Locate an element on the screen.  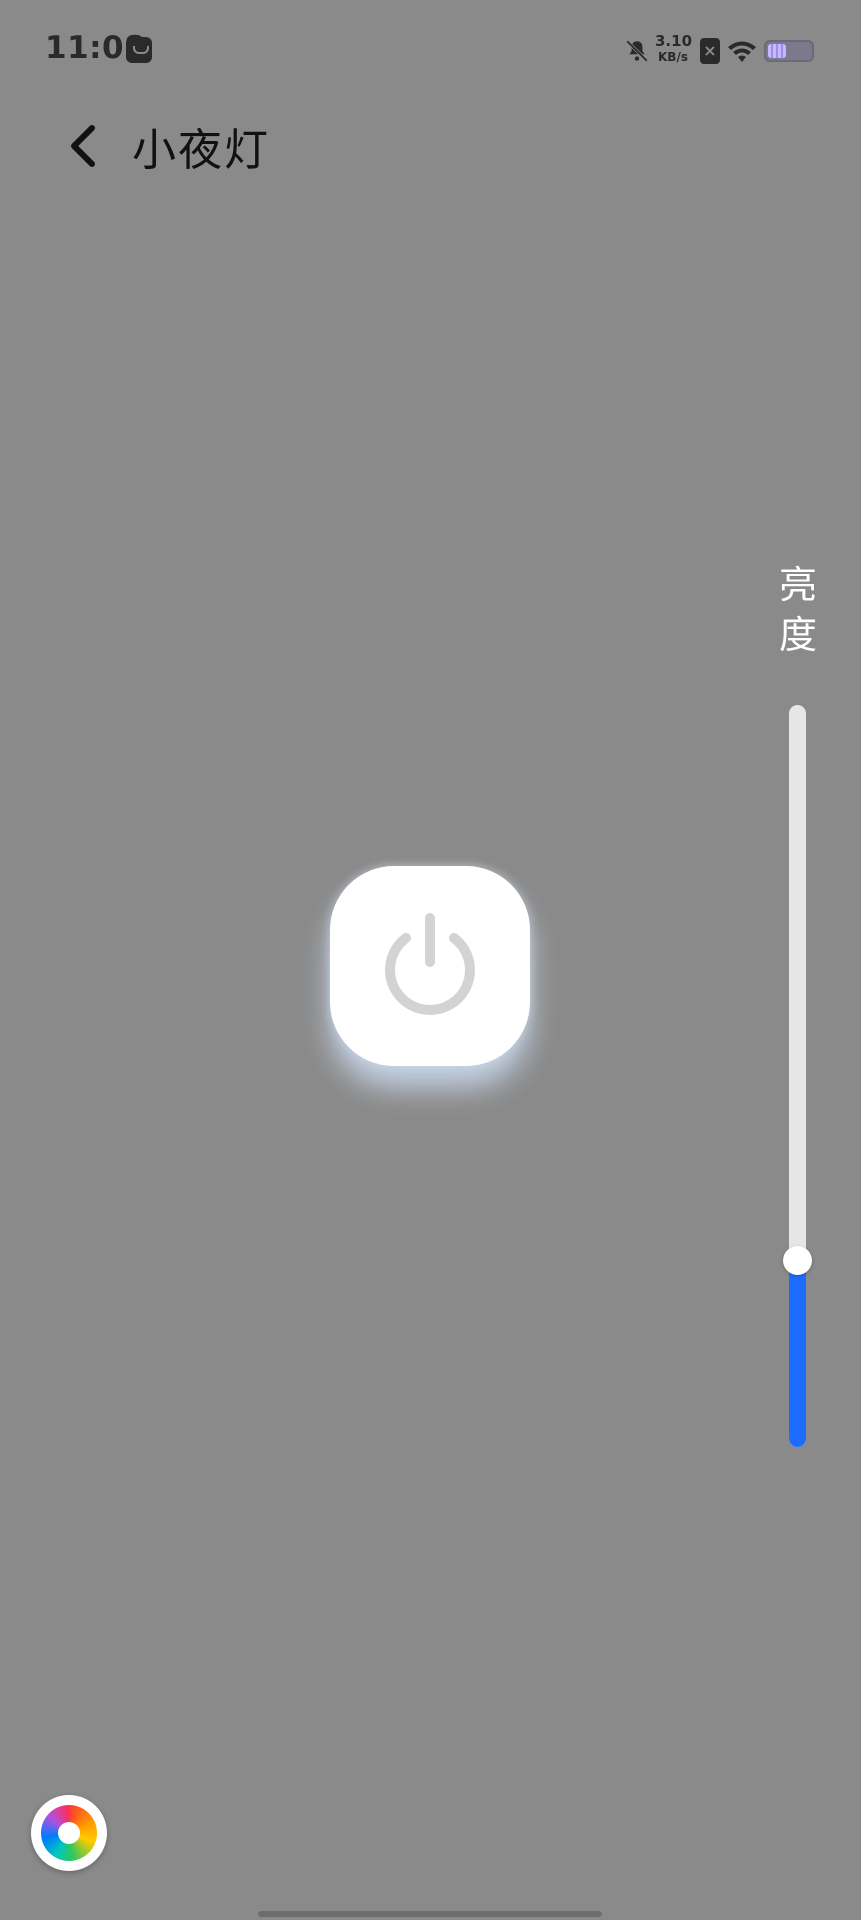
page-title: 小夜灯 is located at coordinates (201, 150).